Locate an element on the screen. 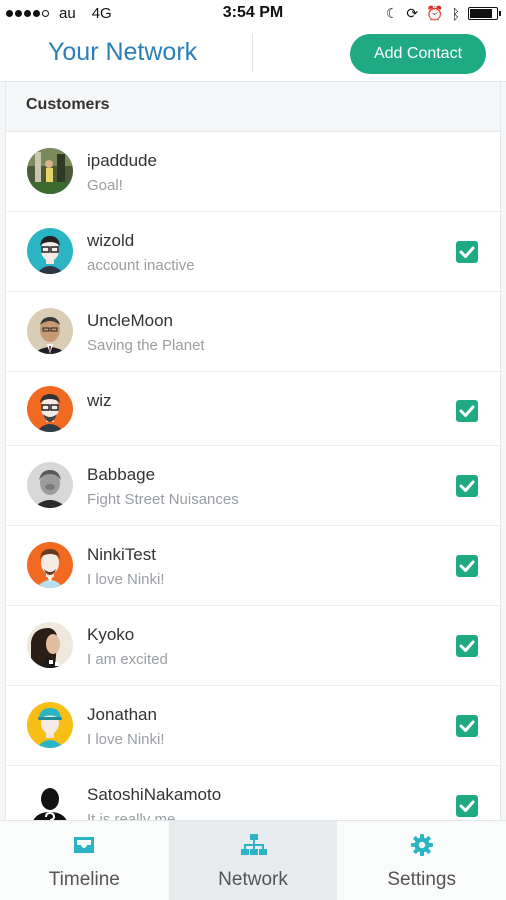  header-divider is located at coordinates (252, 53).